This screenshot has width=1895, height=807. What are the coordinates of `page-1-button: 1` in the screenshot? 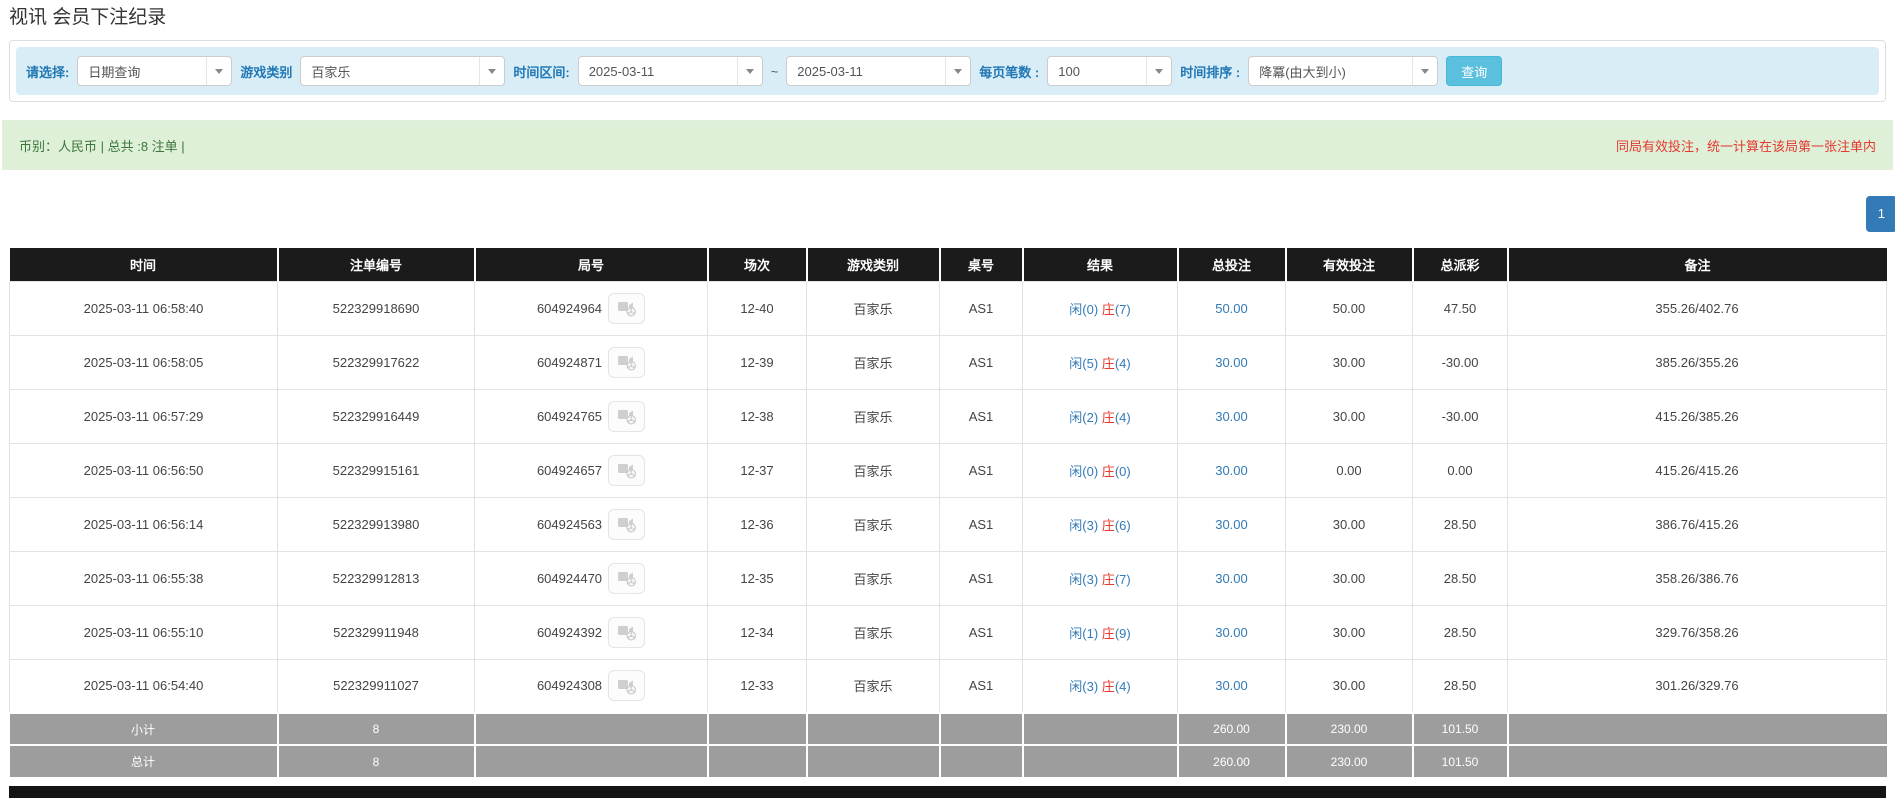 It's located at (1880, 214).